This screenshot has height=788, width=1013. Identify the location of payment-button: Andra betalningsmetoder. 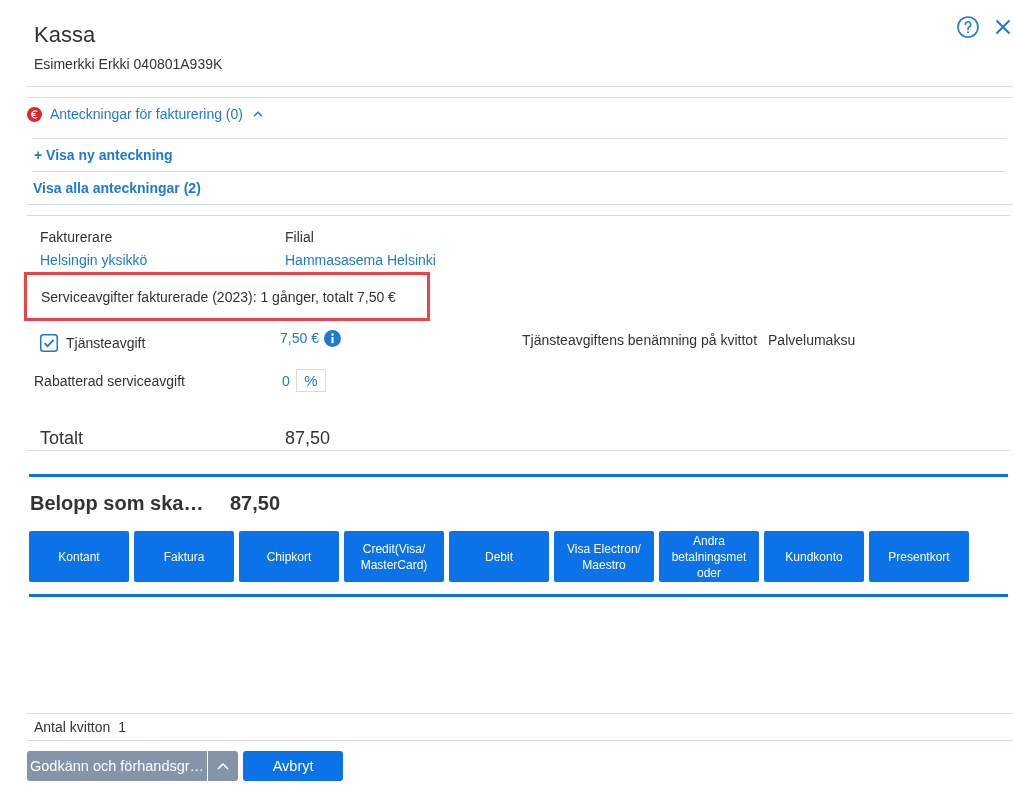
(709, 556).